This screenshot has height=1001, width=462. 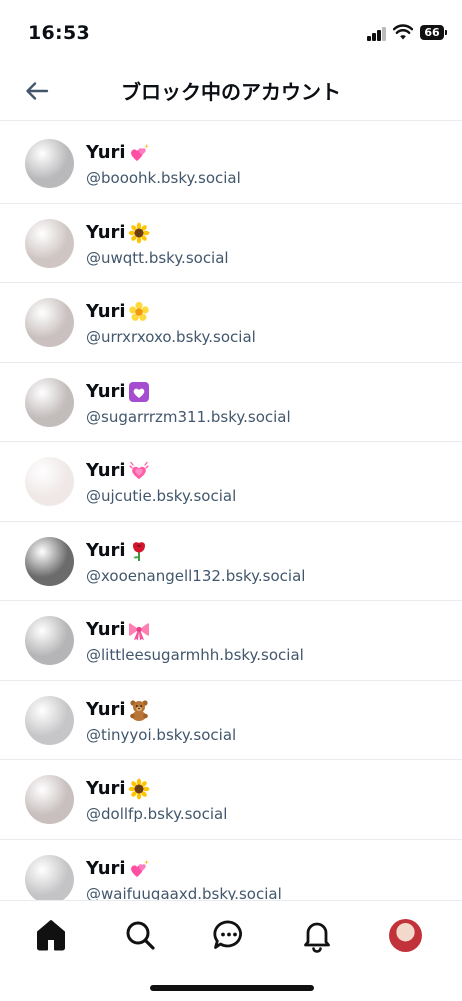 What do you see at coordinates (231, 402) in the screenshot?
I see `account-row: Yuri @sugarrrzm311.bsky.social` at bounding box center [231, 402].